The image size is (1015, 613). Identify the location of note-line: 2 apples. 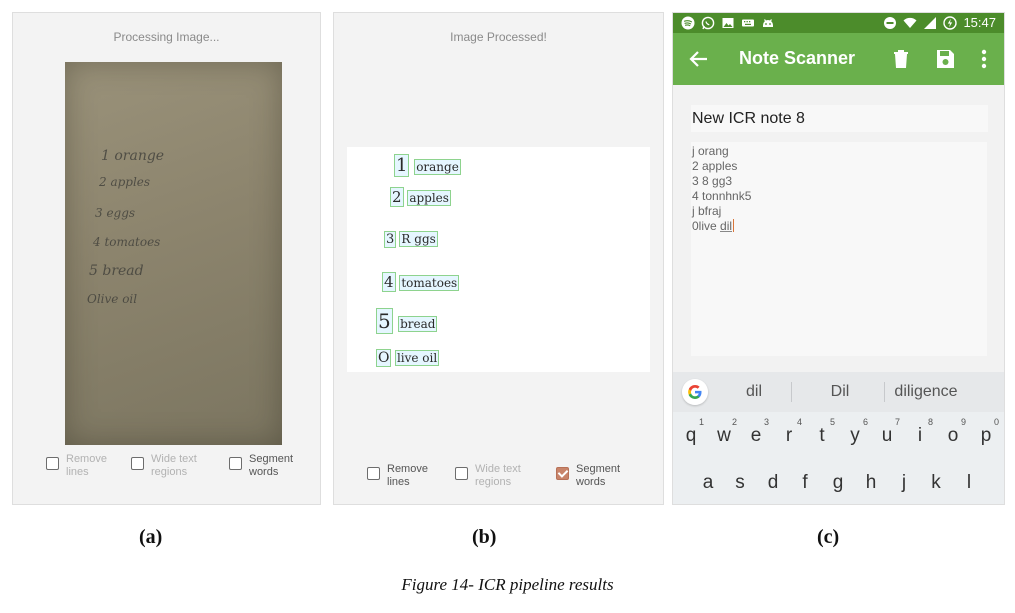
(715, 166).